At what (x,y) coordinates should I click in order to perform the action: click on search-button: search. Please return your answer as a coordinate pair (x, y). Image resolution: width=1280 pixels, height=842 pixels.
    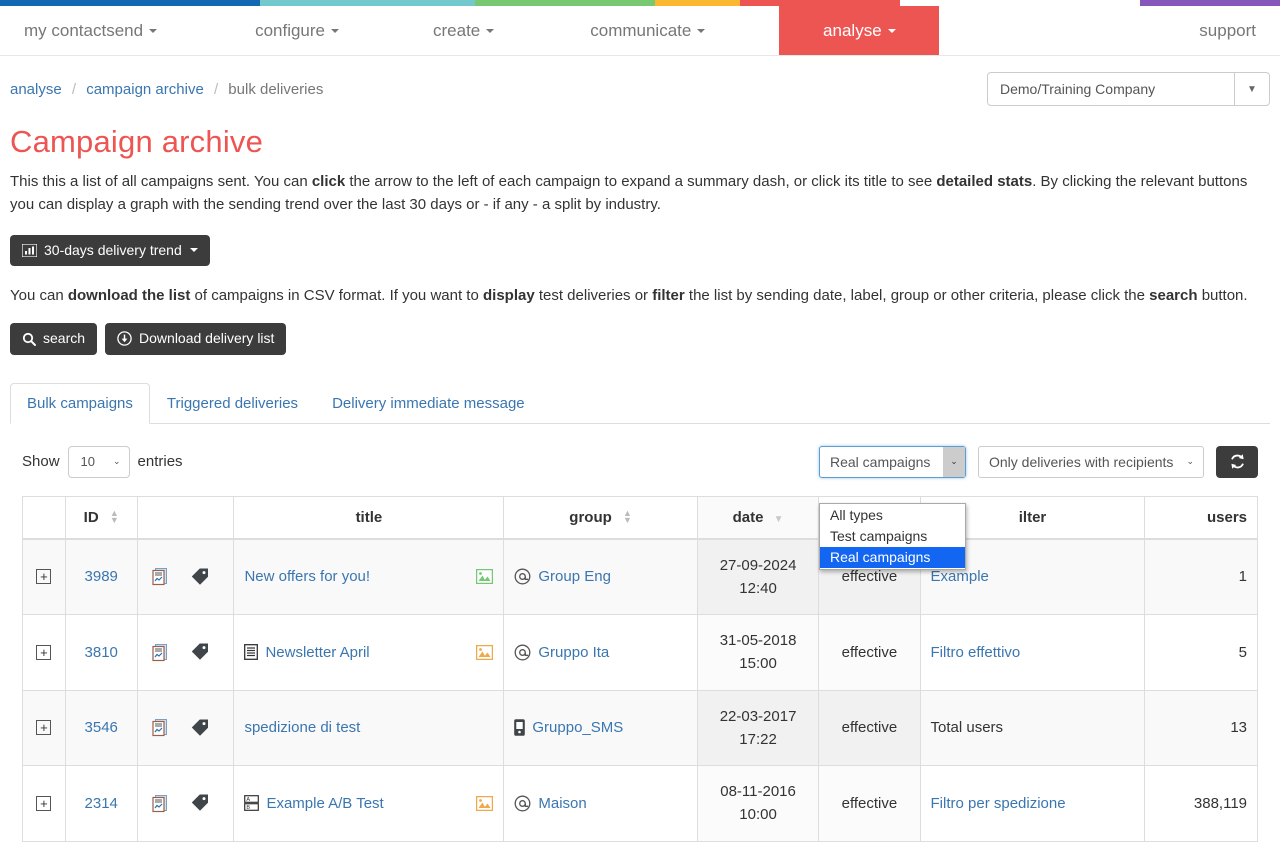
    Looking at the image, I should click on (54, 339).